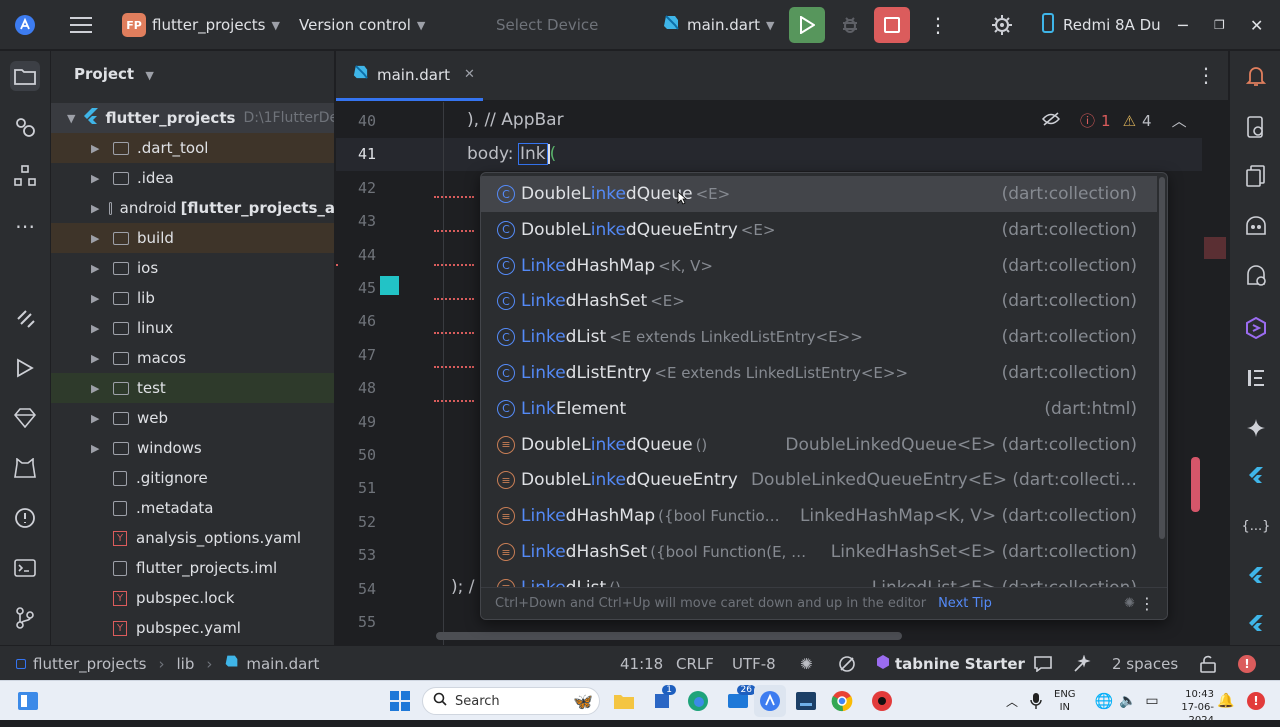 This screenshot has height=727, width=1280. What do you see at coordinates (1051, 120) in the screenshot?
I see `eye-off-icon` at bounding box center [1051, 120].